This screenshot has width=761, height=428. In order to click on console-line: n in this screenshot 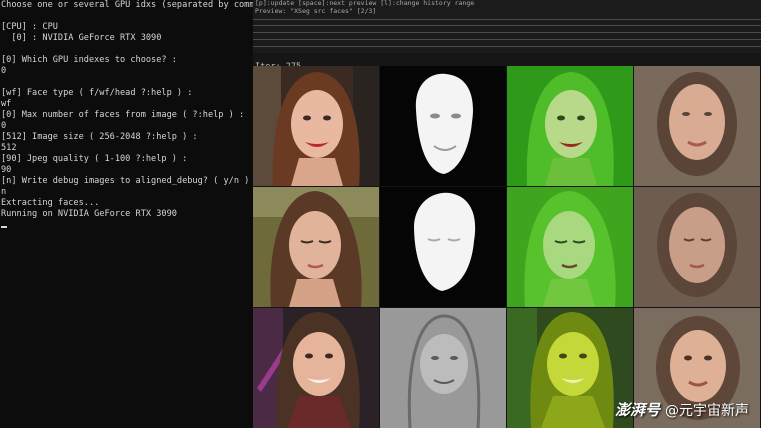, I will do `click(4, 192)`.